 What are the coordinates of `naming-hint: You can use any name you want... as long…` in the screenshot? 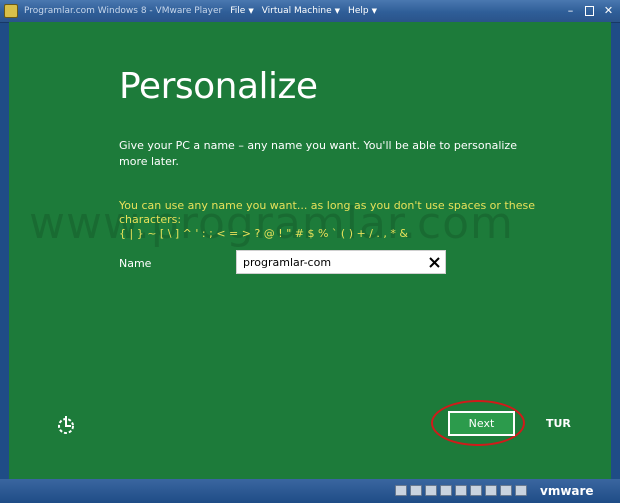 It's located at (329, 220).